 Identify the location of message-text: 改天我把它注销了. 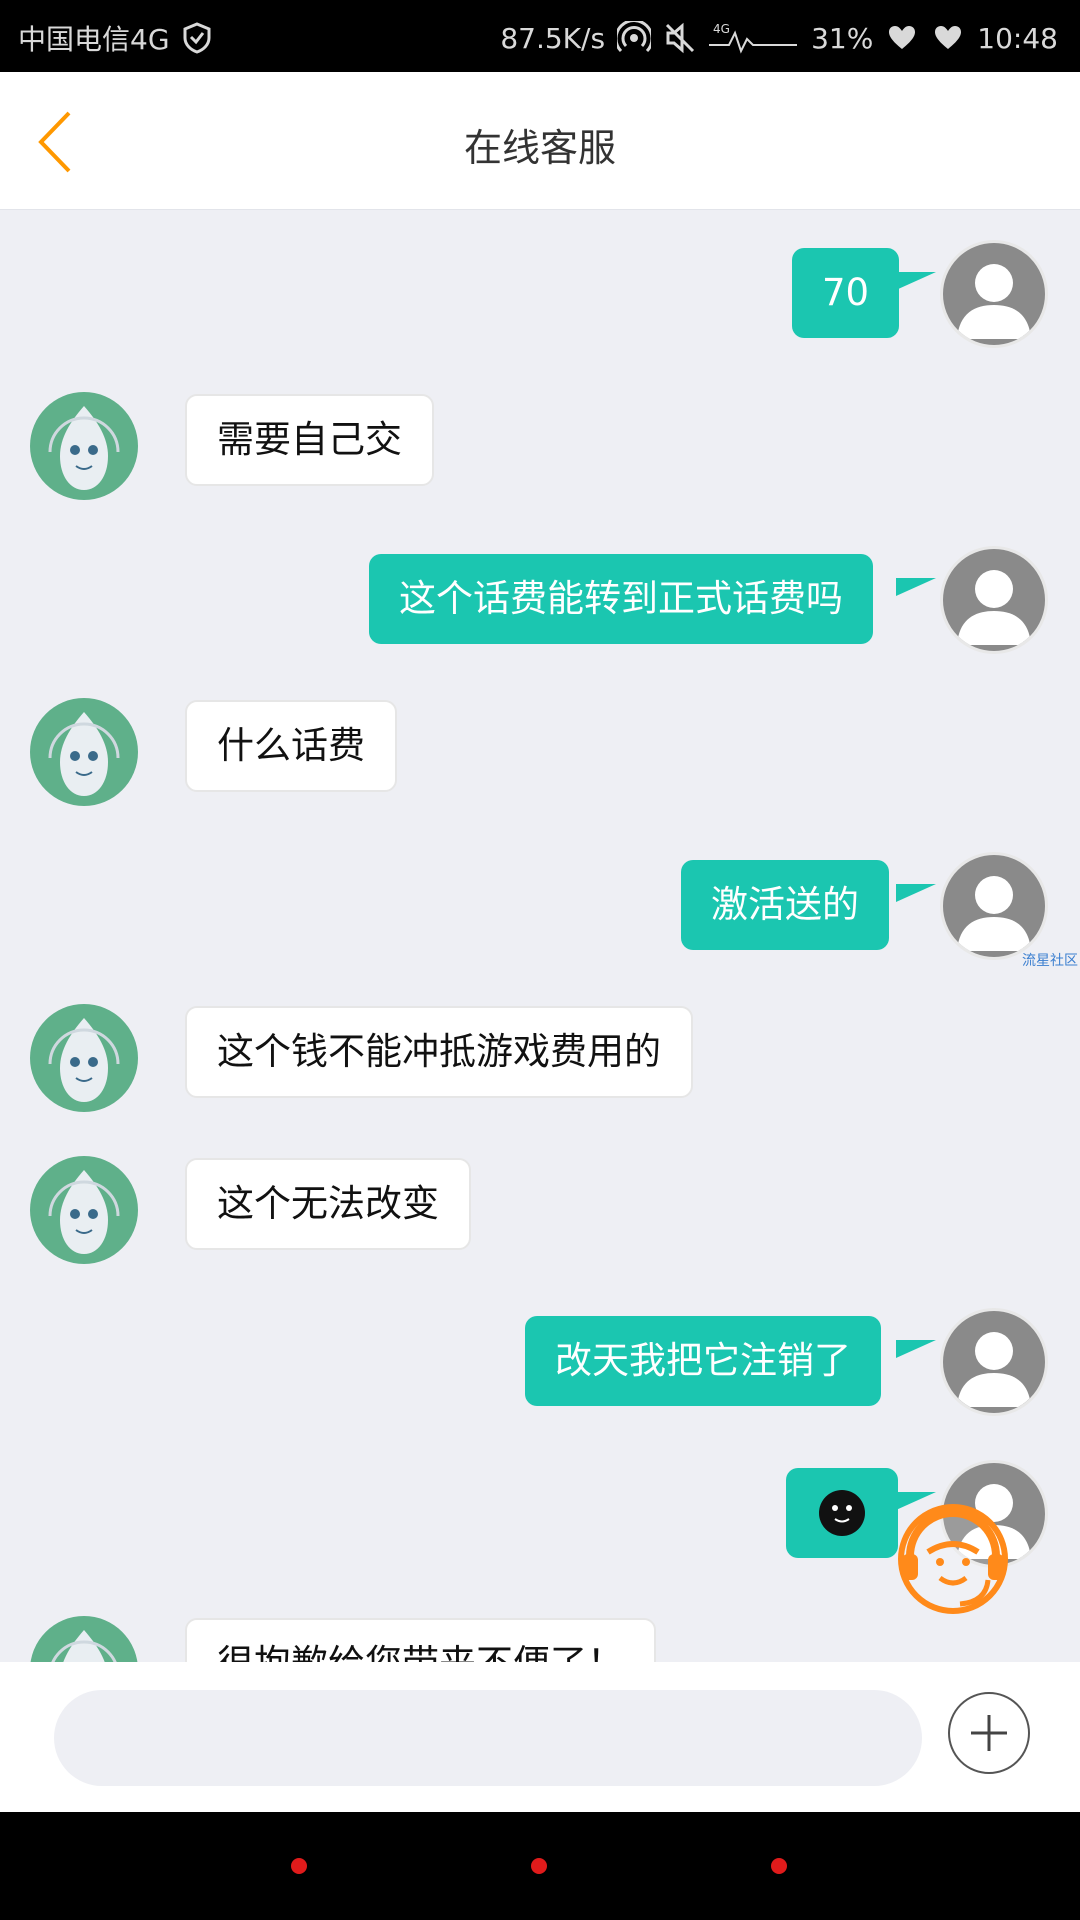
(703, 1360).